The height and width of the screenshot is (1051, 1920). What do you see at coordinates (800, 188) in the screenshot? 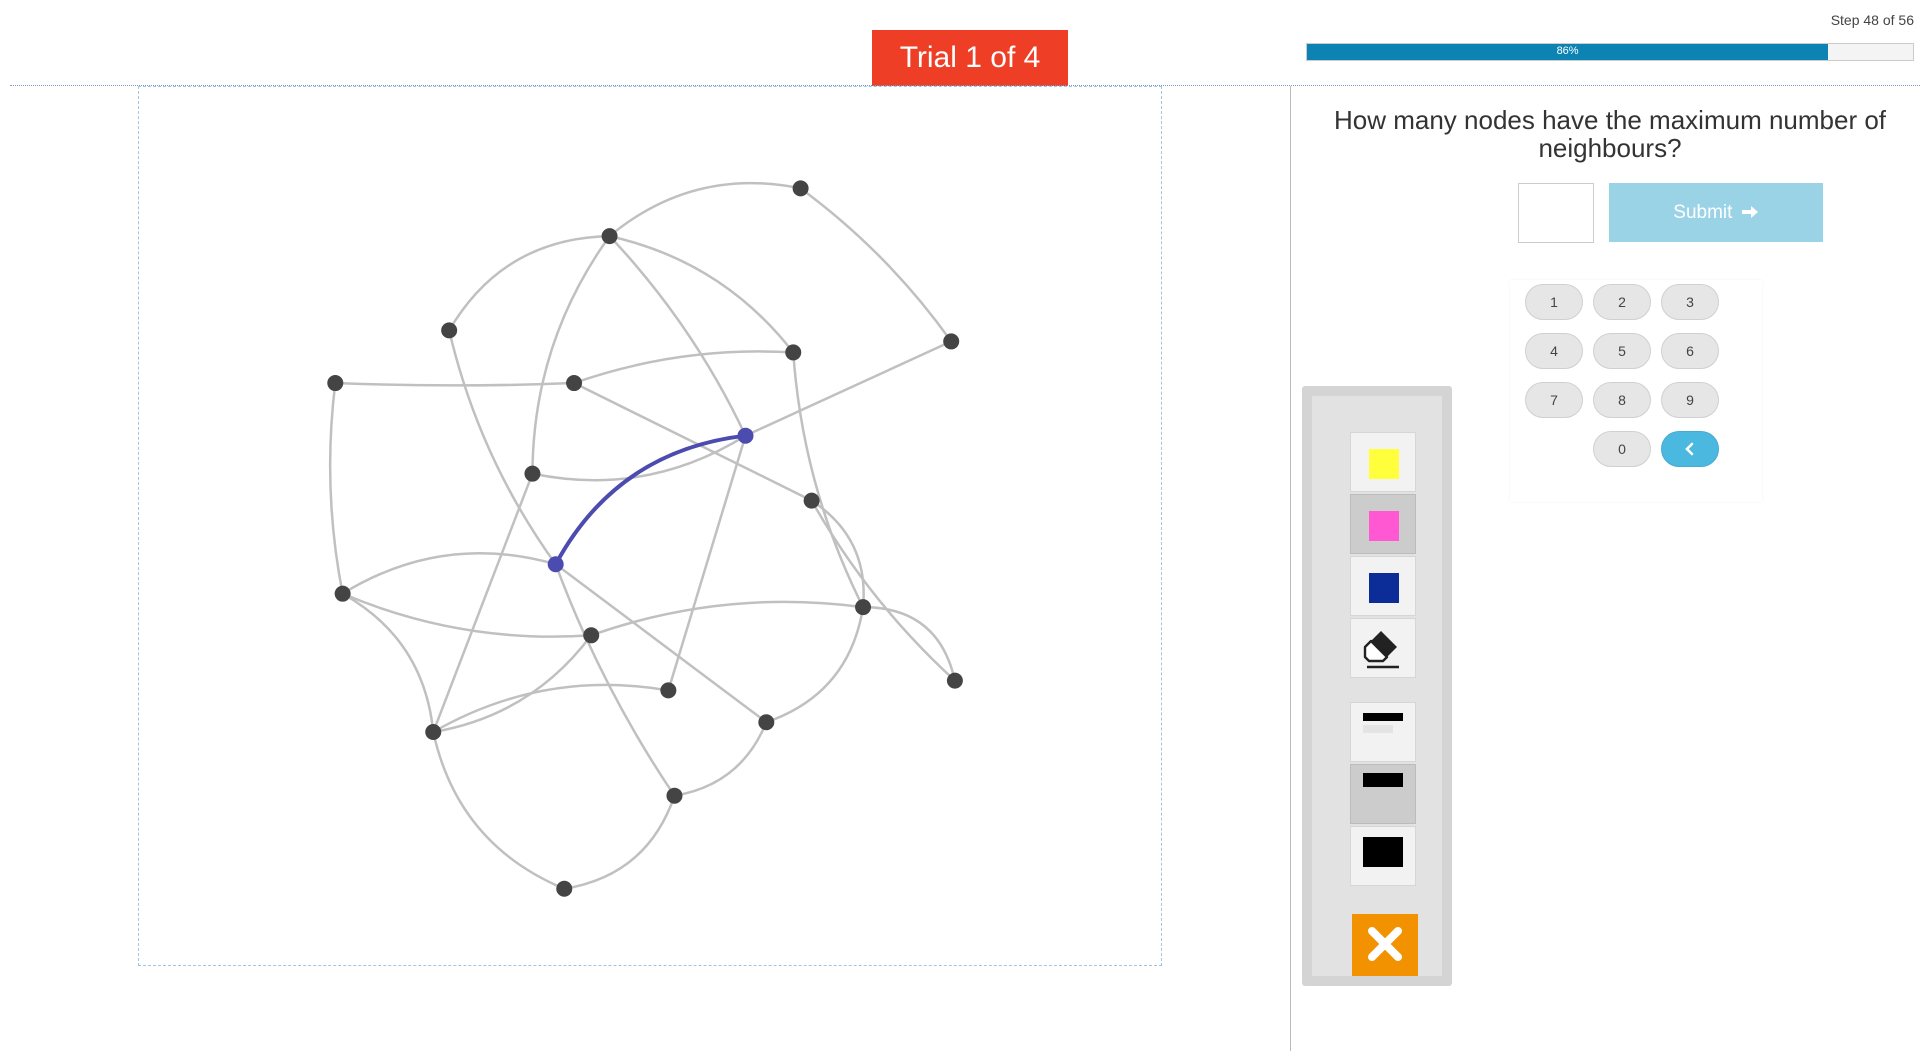
I see `graph-node-A` at bounding box center [800, 188].